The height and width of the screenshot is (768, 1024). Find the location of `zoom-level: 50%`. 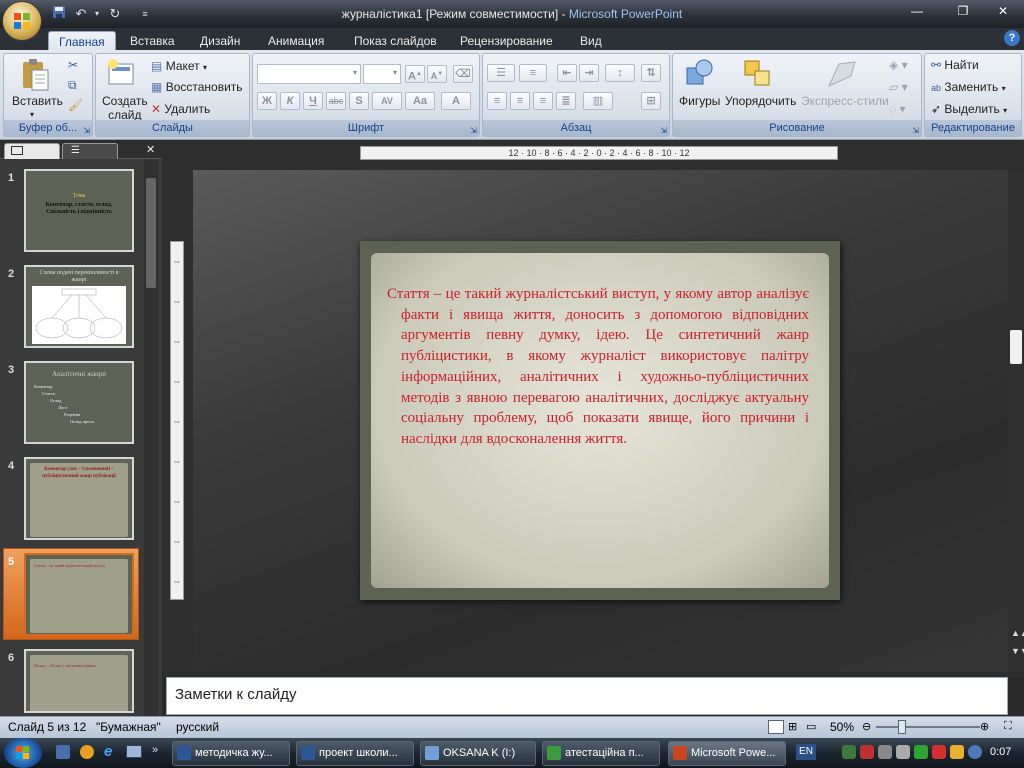

zoom-level: 50% is located at coordinates (842, 727).